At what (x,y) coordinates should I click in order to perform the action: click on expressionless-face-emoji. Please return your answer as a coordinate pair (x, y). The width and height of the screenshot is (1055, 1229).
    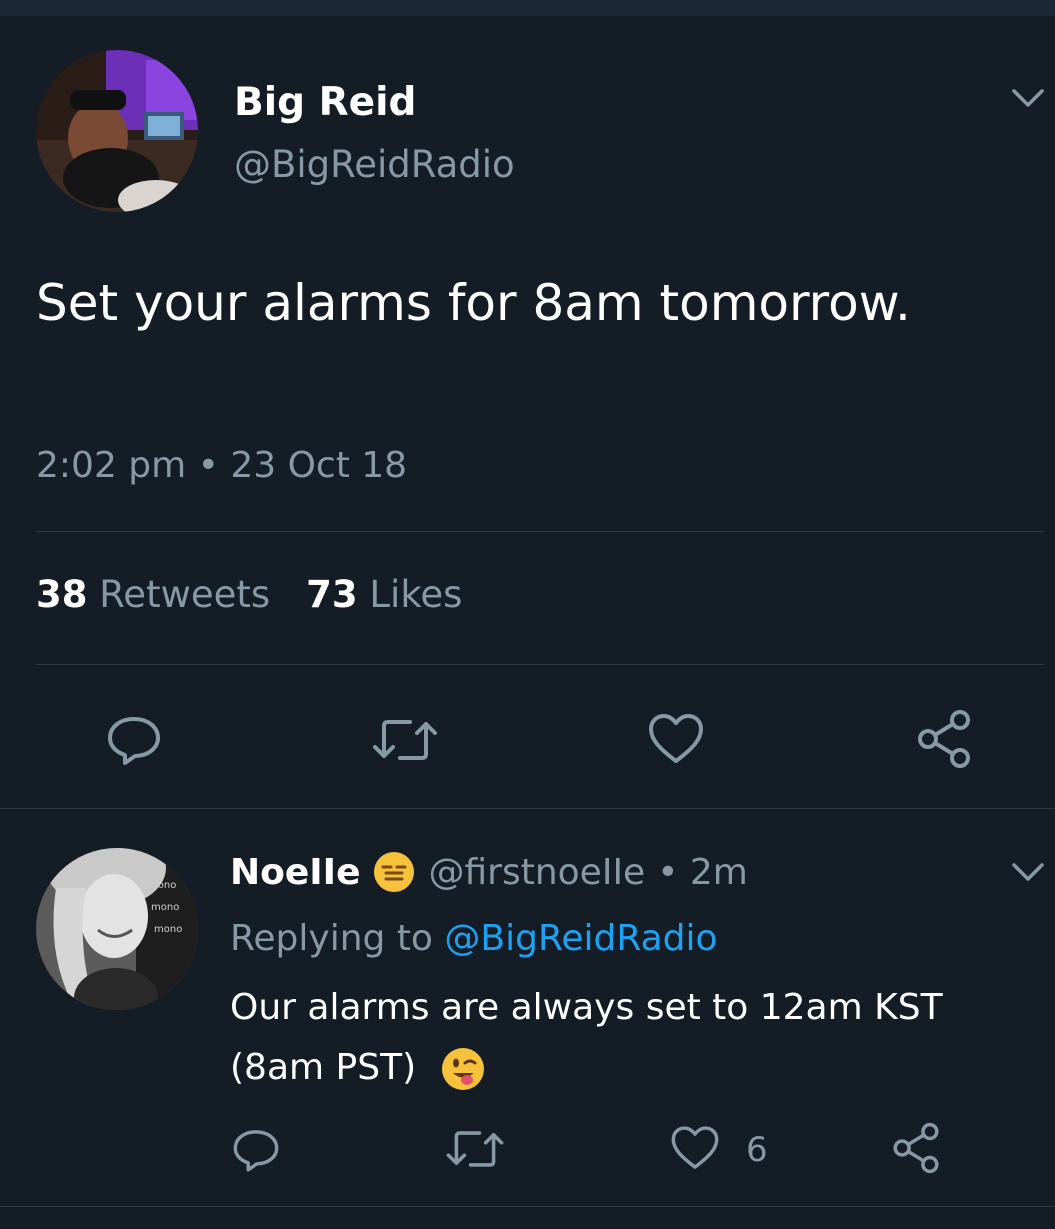
    Looking at the image, I should click on (394, 872).